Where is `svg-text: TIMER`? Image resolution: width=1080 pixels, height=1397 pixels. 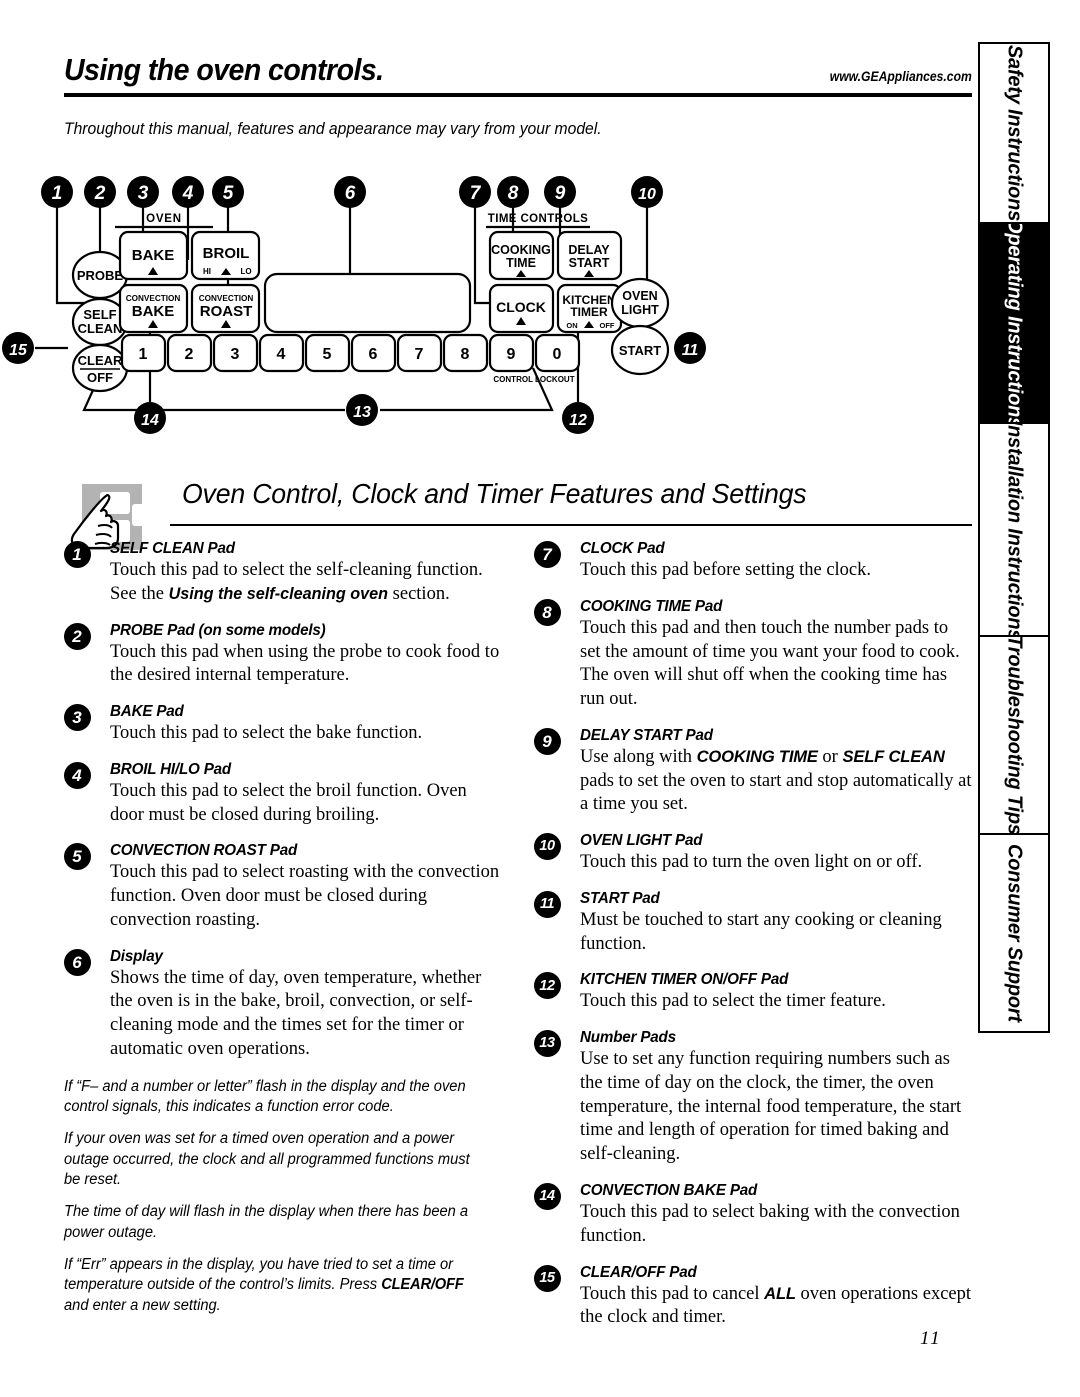 svg-text: TIMER is located at coordinates (589, 312).